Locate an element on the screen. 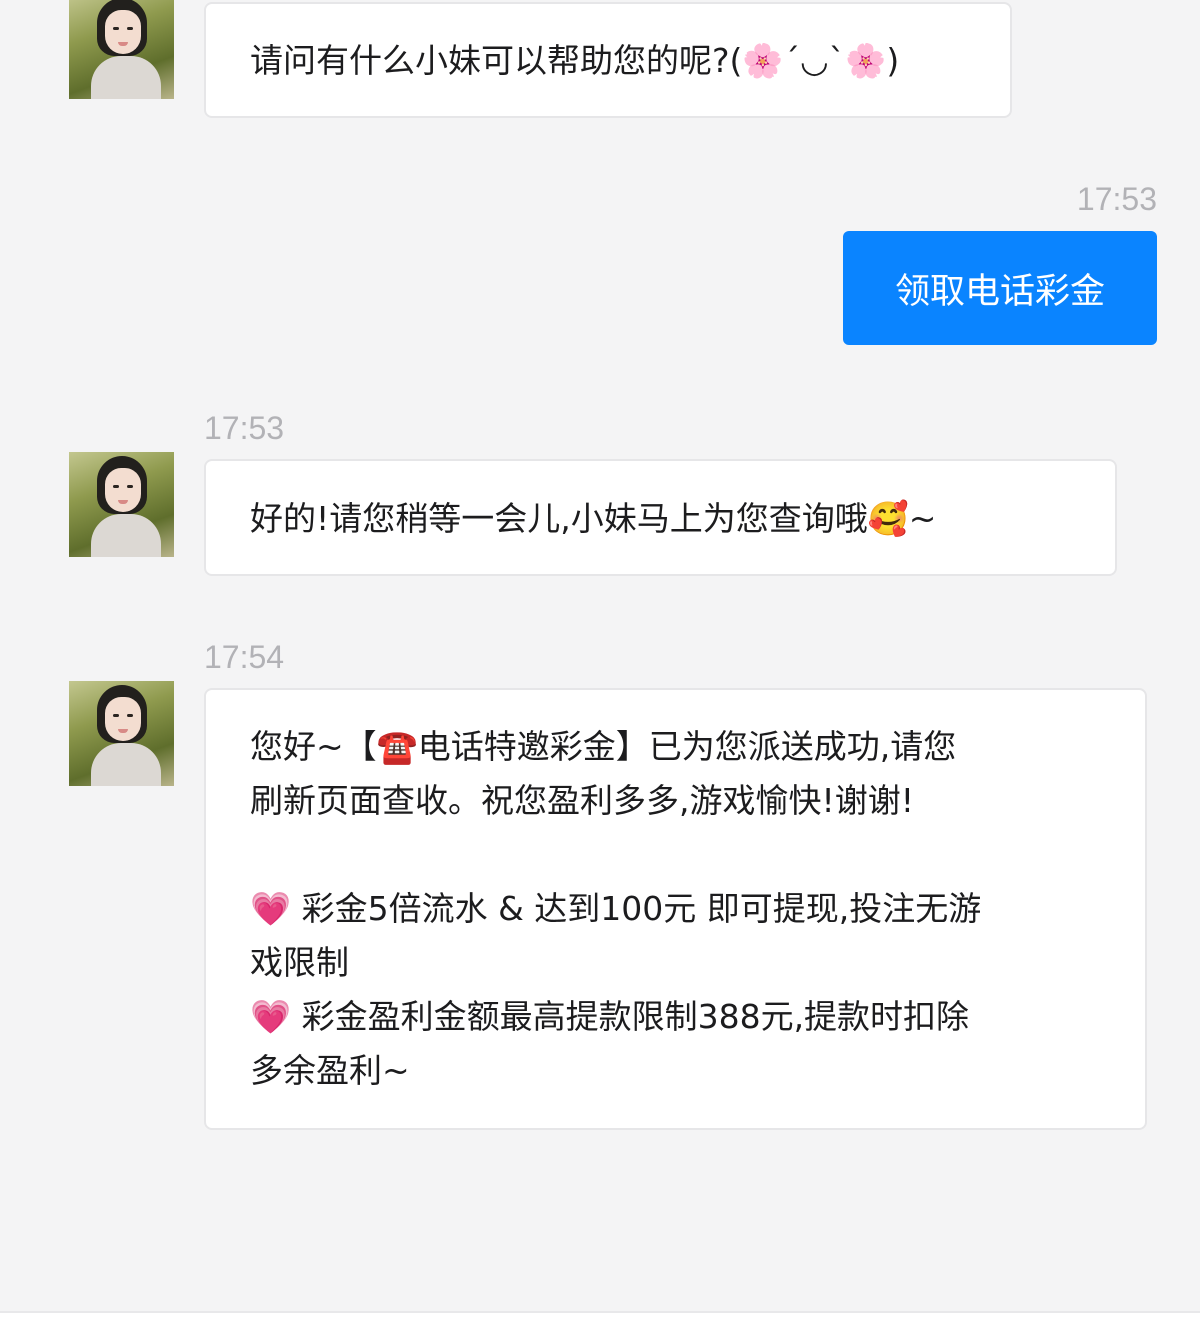 The image size is (1200, 1329). user-message-bubble: 领取电话彩金 is located at coordinates (1000, 288).